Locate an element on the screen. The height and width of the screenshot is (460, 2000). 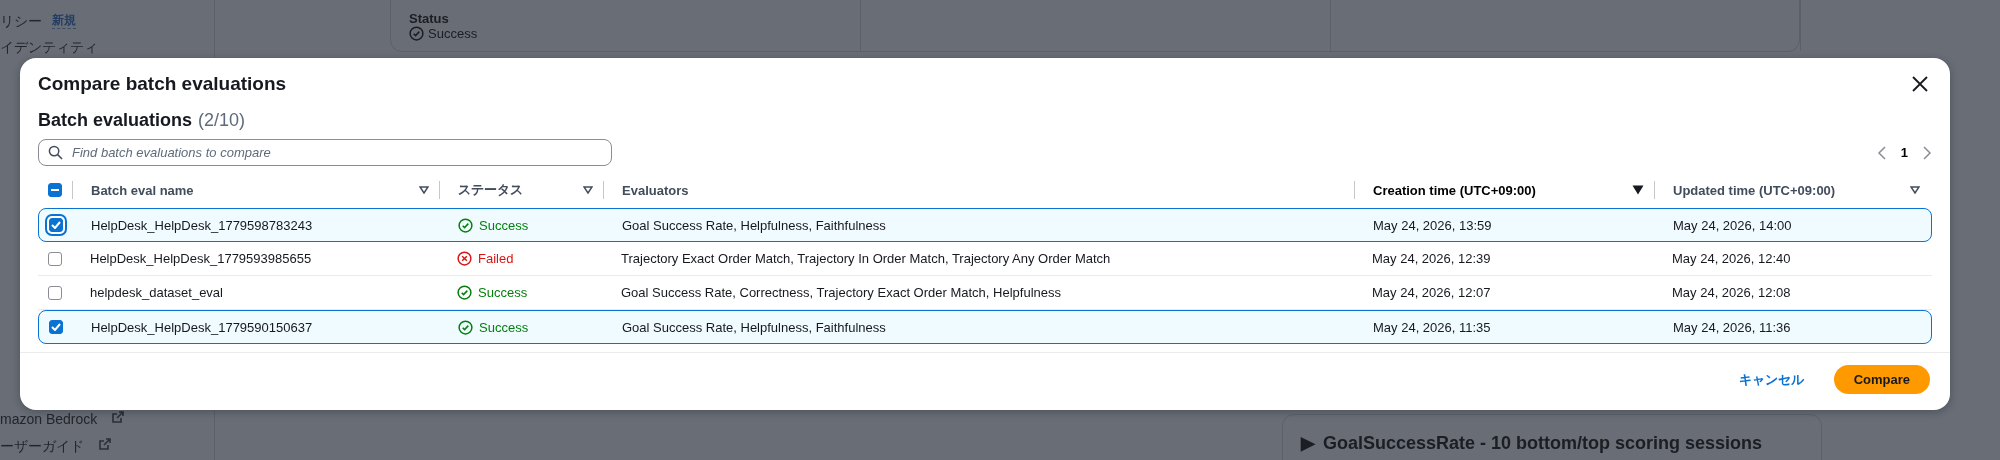
table-row: HelpDesk_HelpDesk_1779590150637 Success Goal Success Rate, Helpfulness, Faithfulness May 24, 2026, 11:35 May 24, 2026, 11:36 is located at coordinates (985, 327).